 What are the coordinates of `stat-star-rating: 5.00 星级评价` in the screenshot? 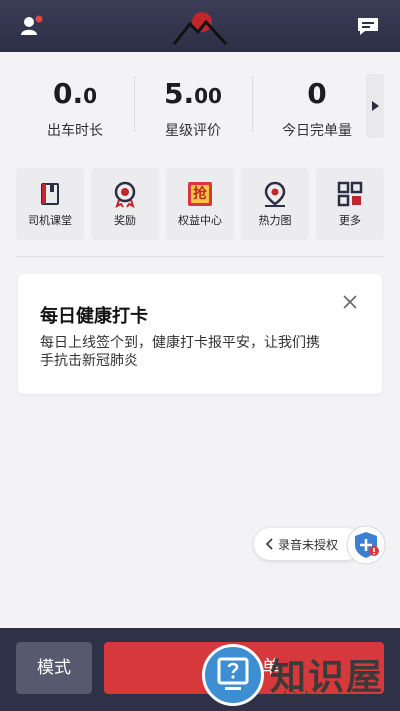 It's located at (193, 107).